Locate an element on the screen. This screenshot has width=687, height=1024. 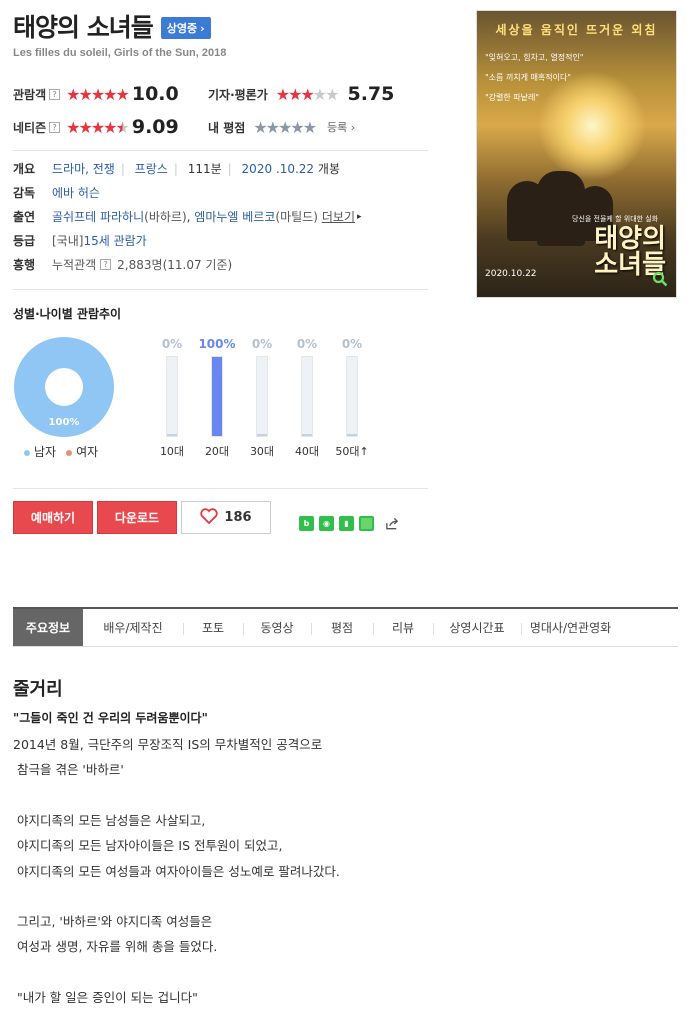
info-rating: 등급 [국내] 15세 관람가 is located at coordinates (80, 240).